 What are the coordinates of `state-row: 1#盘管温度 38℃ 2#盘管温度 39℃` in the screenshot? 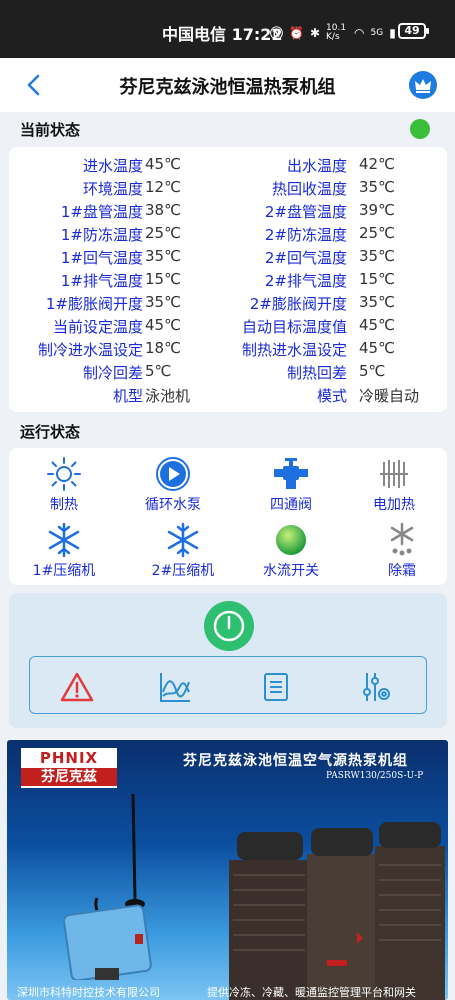 It's located at (228, 212).